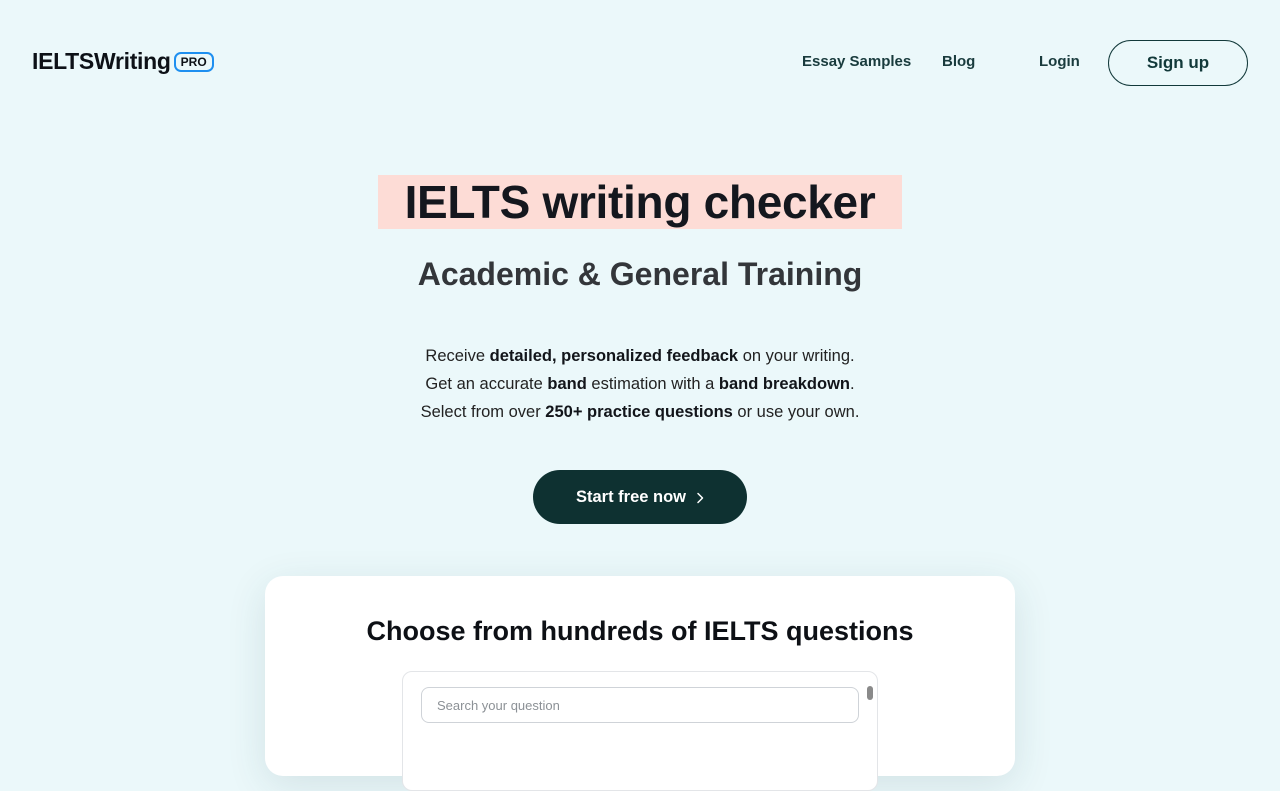 This screenshot has width=1280, height=791. What do you see at coordinates (784, 384) in the screenshot?
I see `desc-emphasis: band breakdown` at bounding box center [784, 384].